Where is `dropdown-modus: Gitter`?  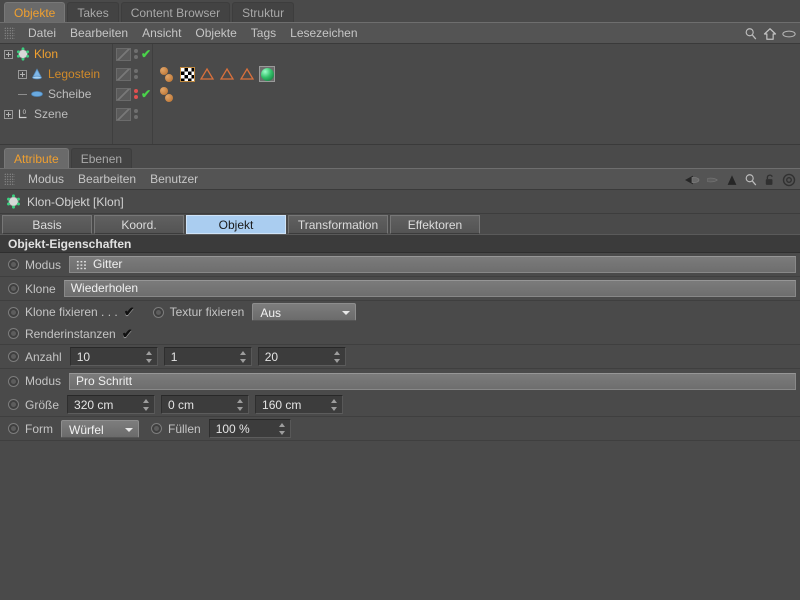
dropdown-modus: Gitter is located at coordinates (432, 264).